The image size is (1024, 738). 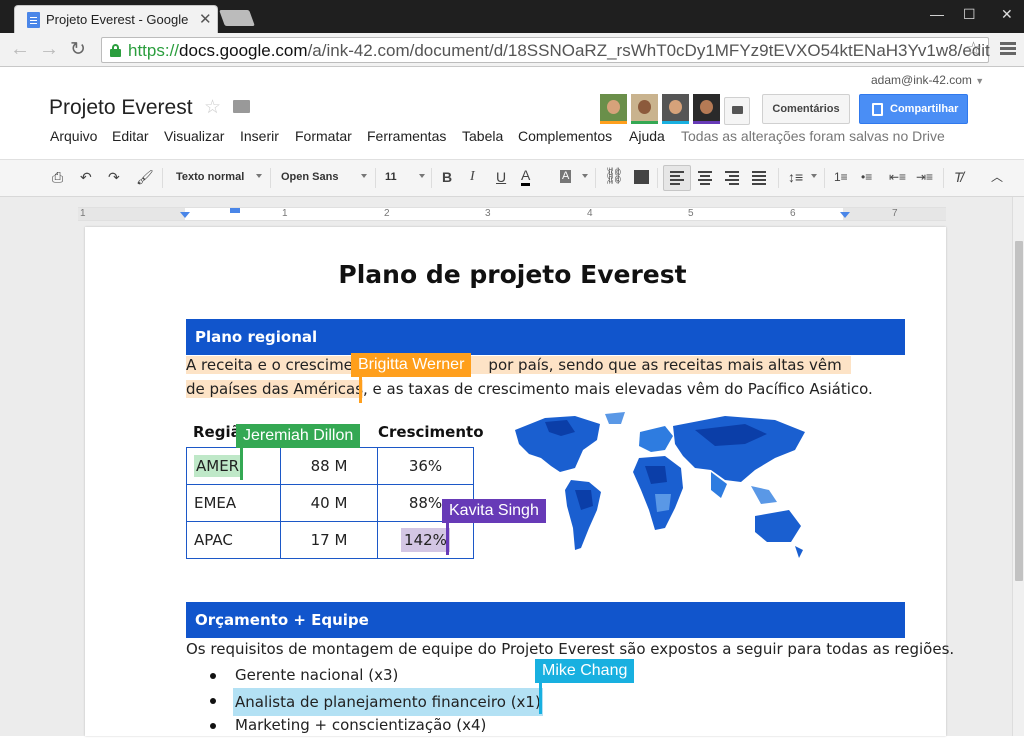 What do you see at coordinates (205, 19) in the screenshot?
I see `close-icon: ✕` at bounding box center [205, 19].